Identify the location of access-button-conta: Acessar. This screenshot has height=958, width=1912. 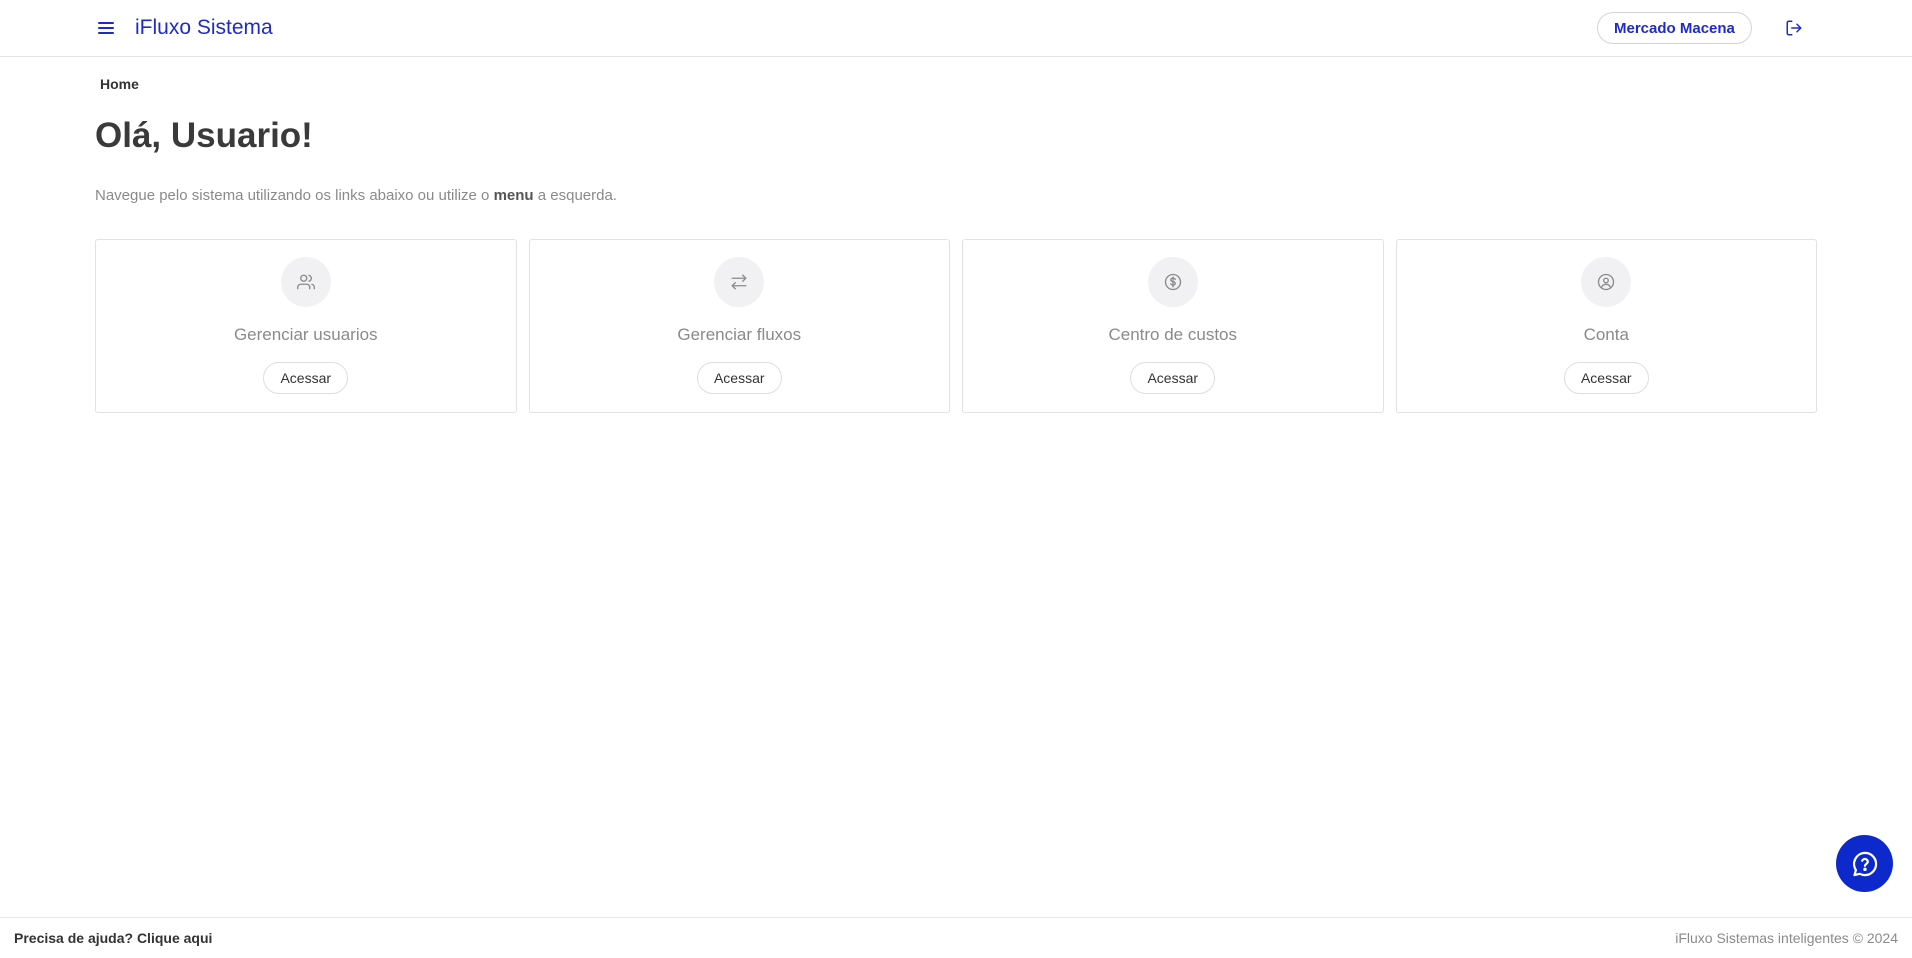
(1606, 378).